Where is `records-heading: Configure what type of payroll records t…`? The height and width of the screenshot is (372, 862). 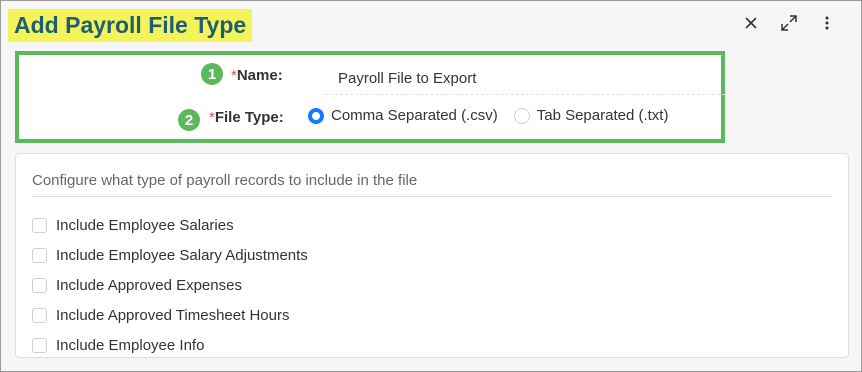 records-heading: Configure what type of payroll records t… is located at coordinates (432, 184).